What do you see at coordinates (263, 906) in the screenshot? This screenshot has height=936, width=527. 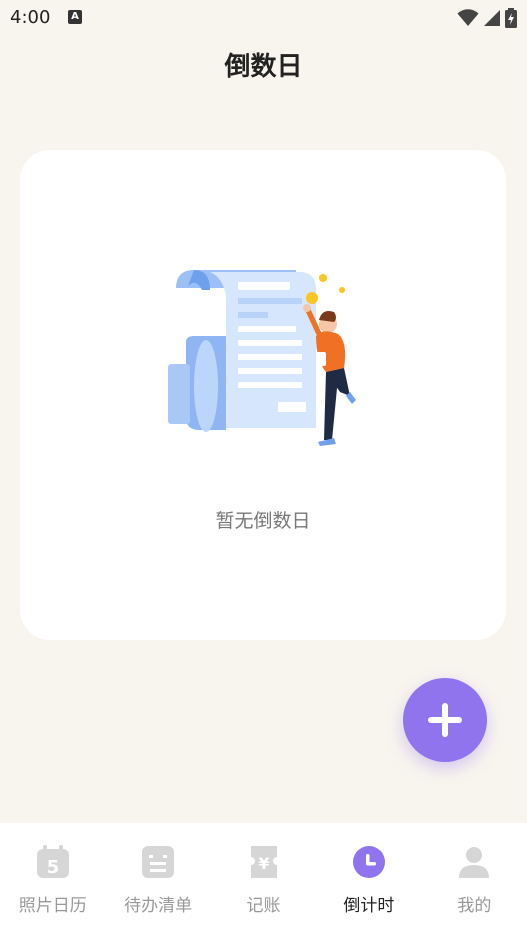 I see `tab-label: 记账` at bounding box center [263, 906].